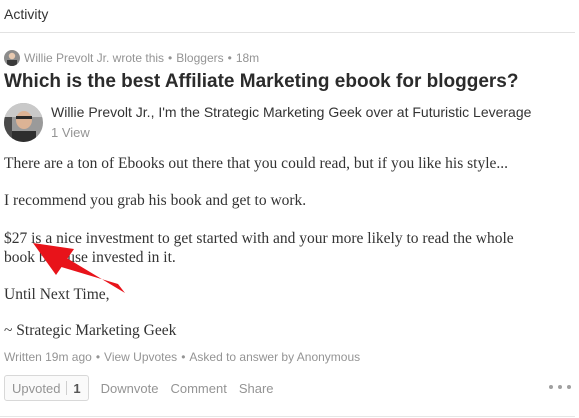 The image size is (579, 418). Describe the element at coordinates (36, 388) in the screenshot. I see `upvote-label: Upvoted` at that location.